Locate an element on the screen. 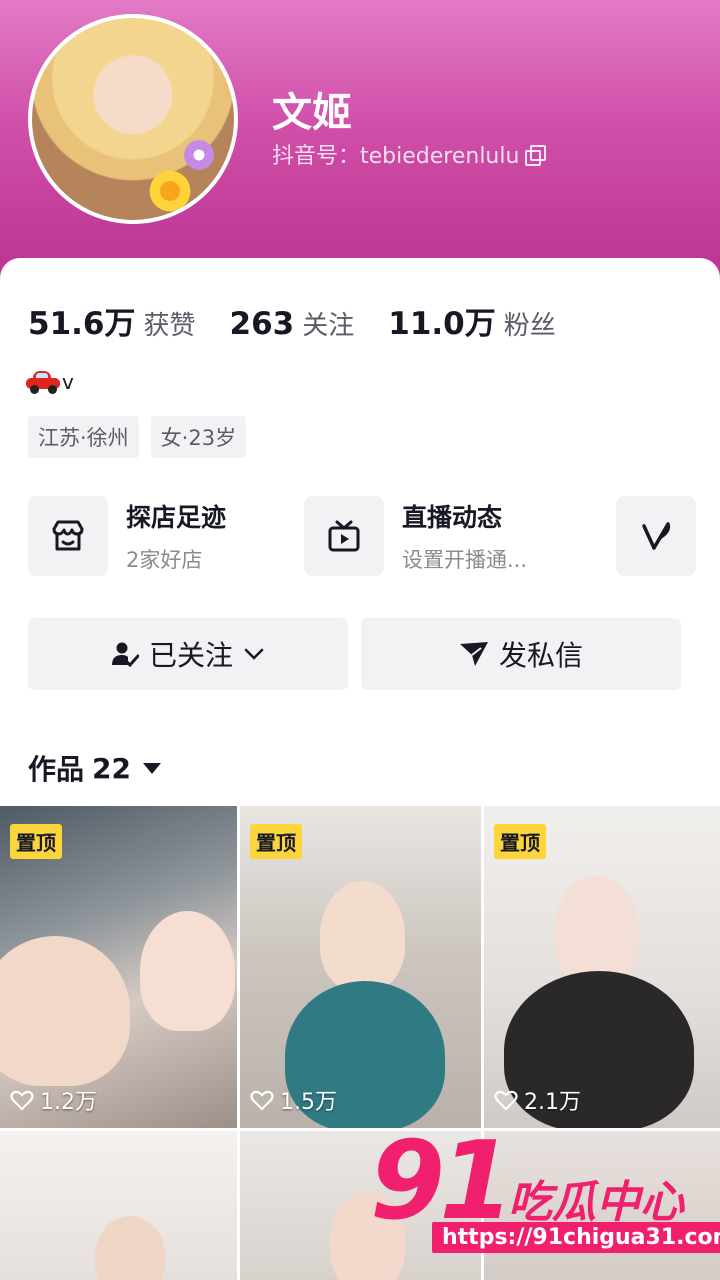 The height and width of the screenshot is (1280, 720). stat-value: 263 is located at coordinates (262, 324).